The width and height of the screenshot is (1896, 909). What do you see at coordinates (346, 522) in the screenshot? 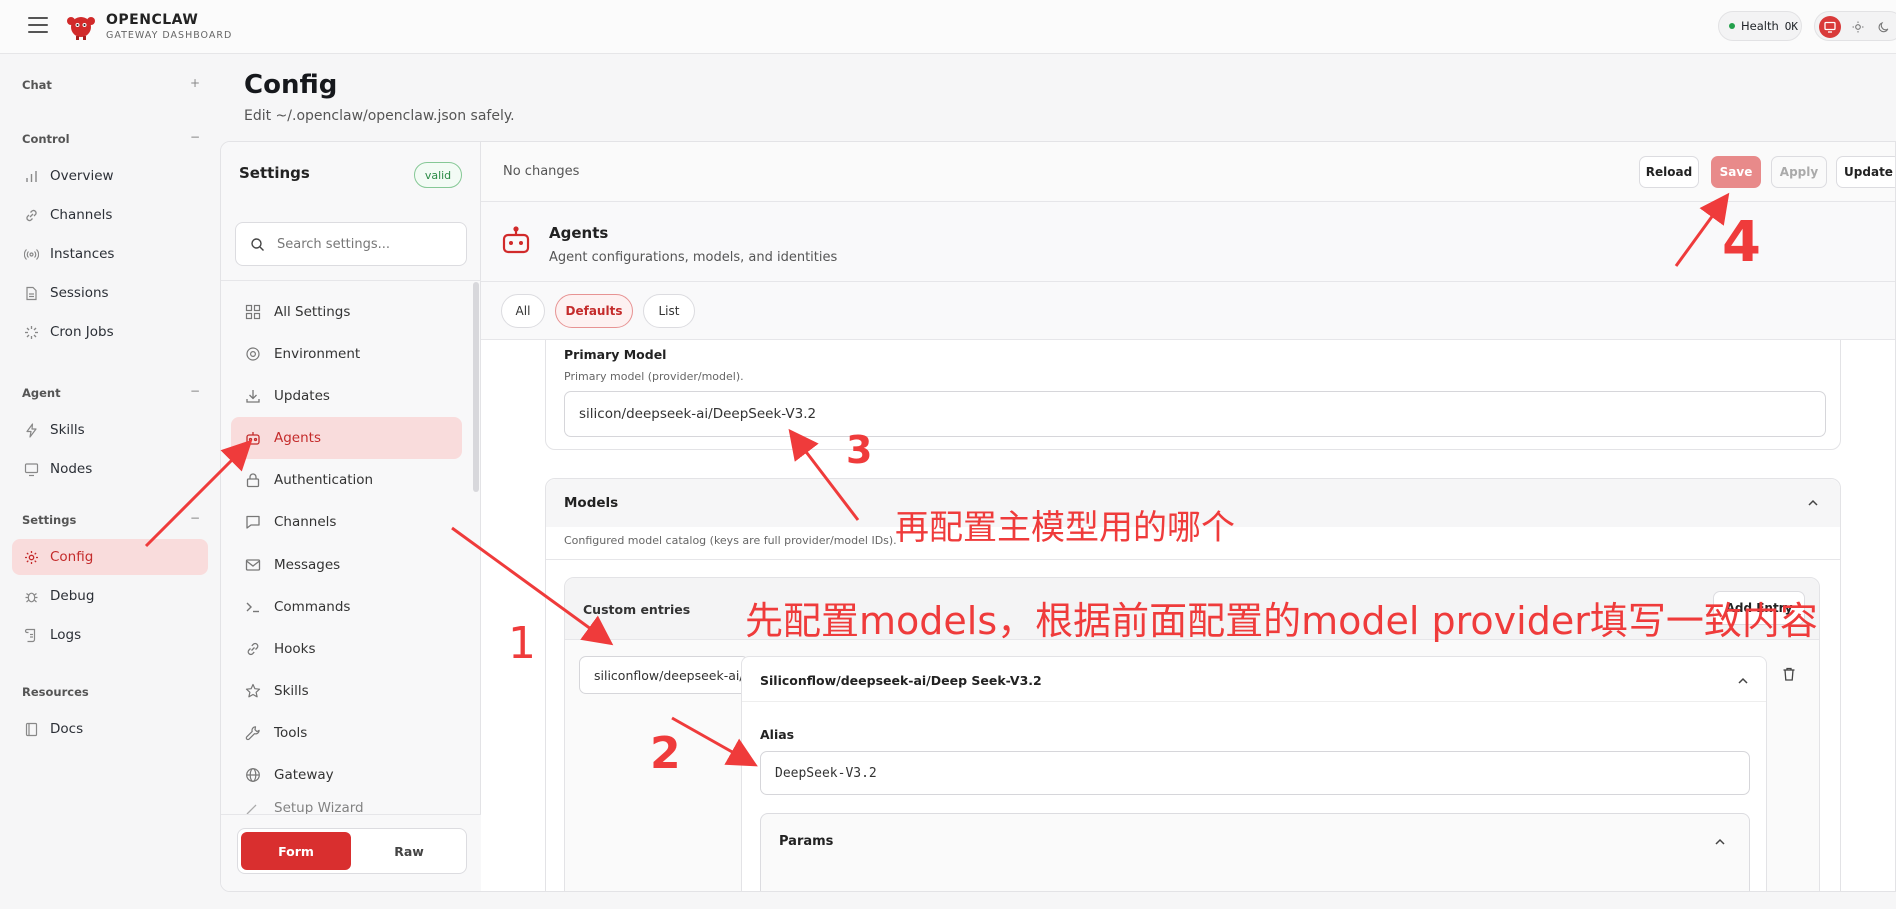
I see `settings-item-channels: Channels` at bounding box center [346, 522].